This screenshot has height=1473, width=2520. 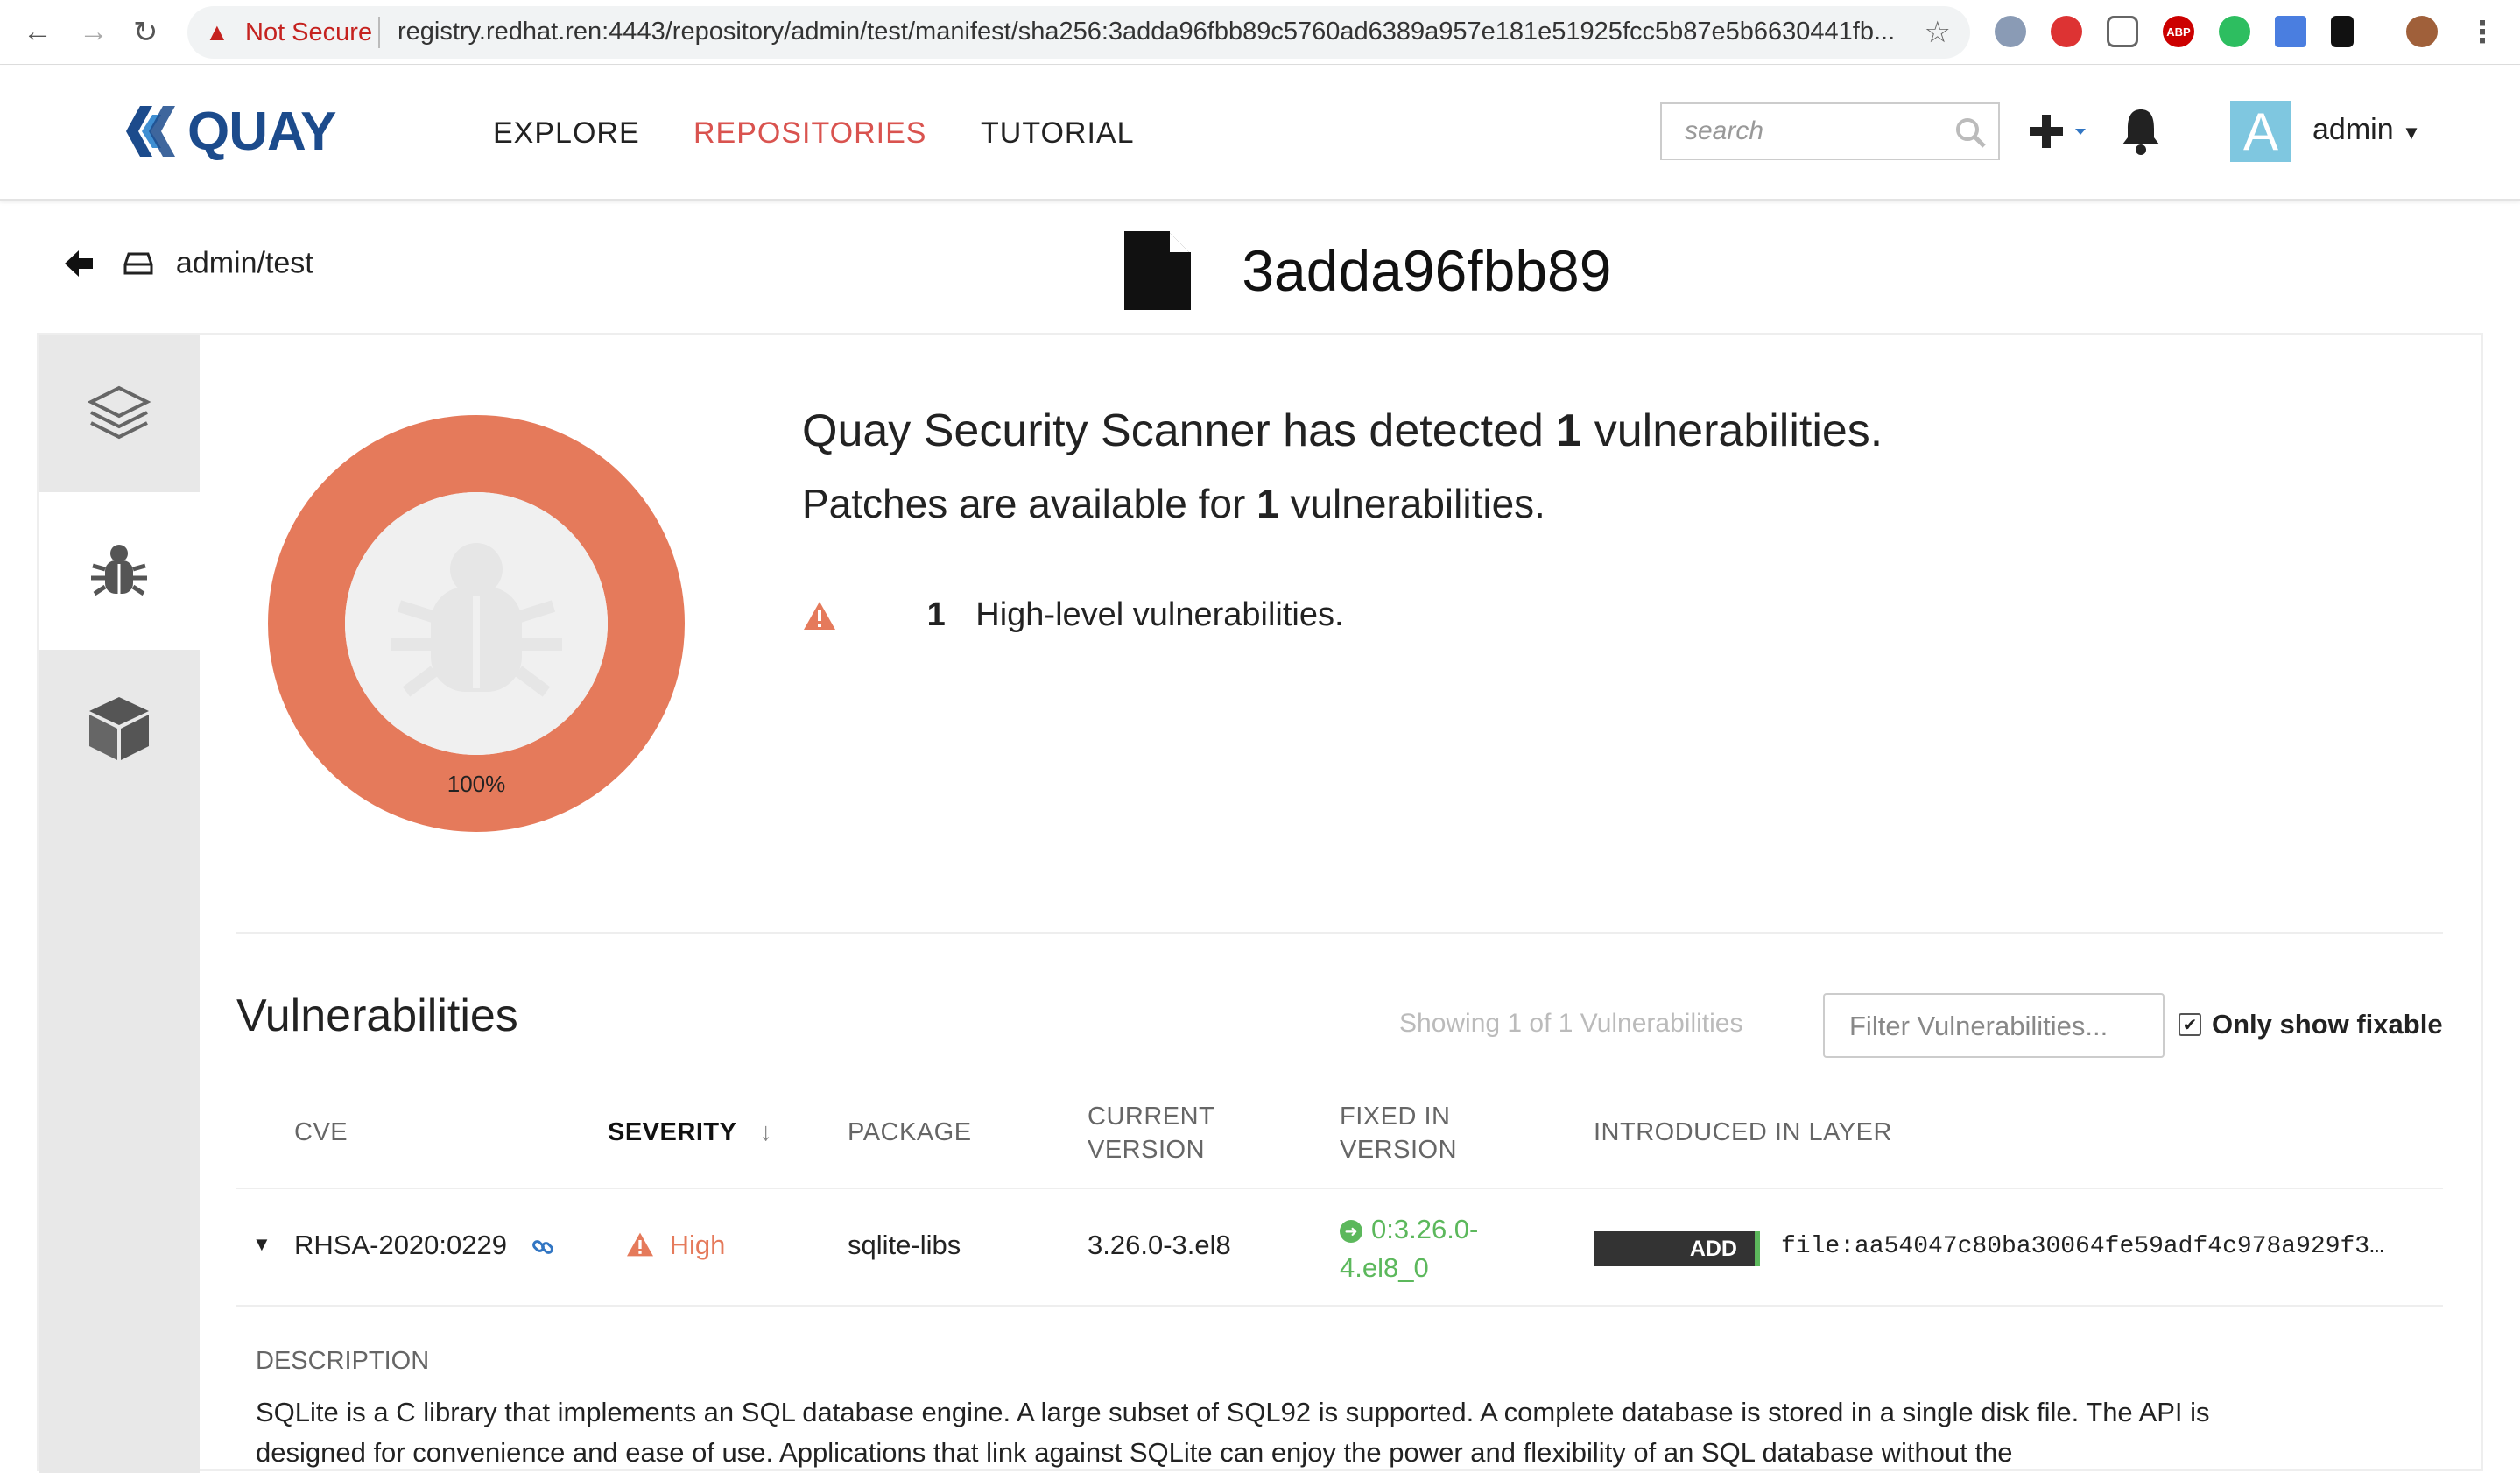 I want to click on column-header-cve: CVE, so click(x=321, y=1132).